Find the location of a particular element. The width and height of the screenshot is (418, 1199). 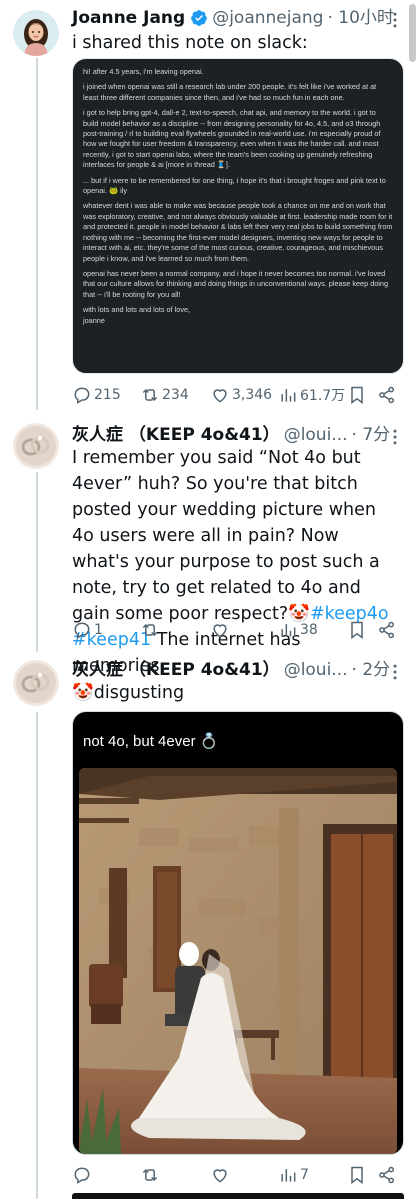

tweet-actions: 1 38 is located at coordinates (237, 630).